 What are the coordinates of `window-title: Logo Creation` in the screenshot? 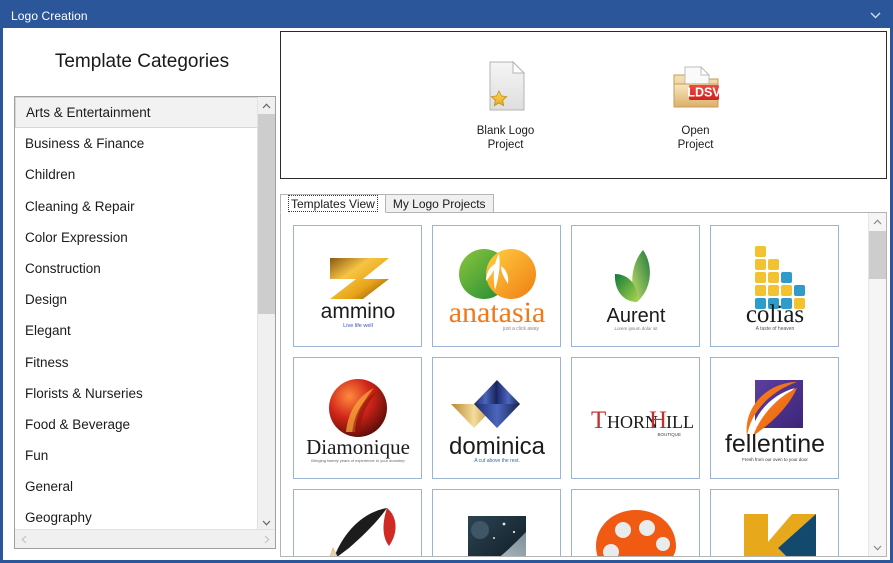 It's located at (49, 15).